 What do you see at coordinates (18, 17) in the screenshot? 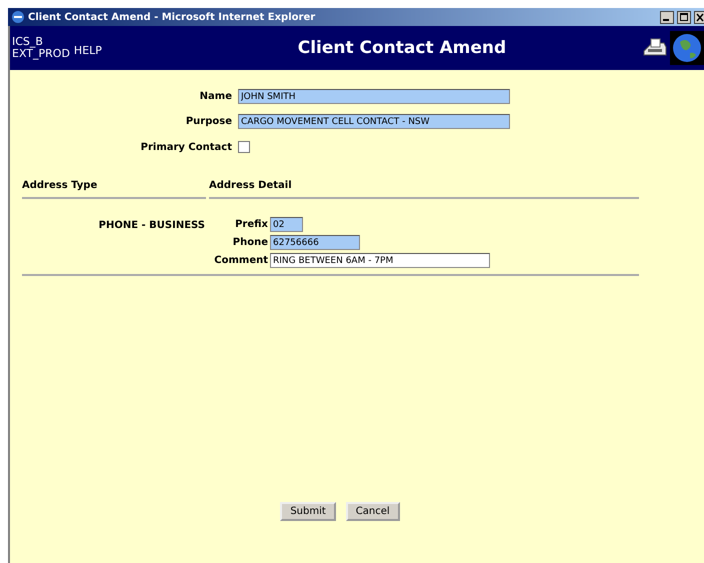
I see `browser-icon` at bounding box center [18, 17].